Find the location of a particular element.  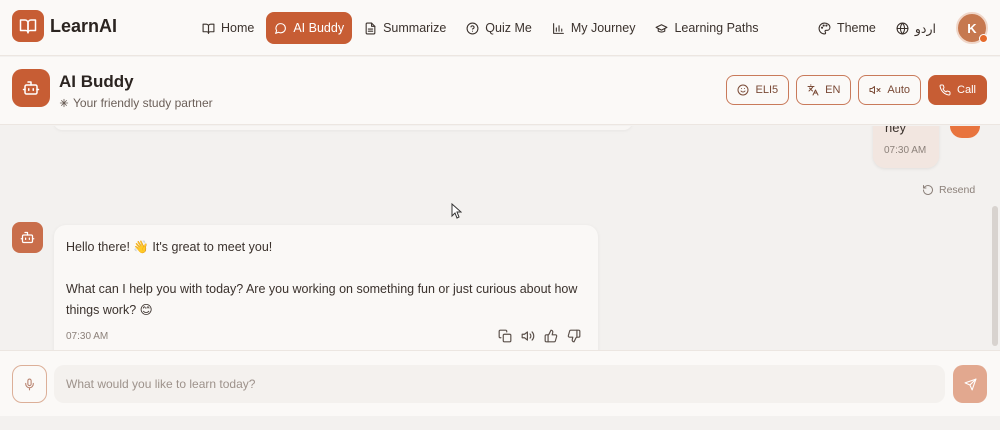

help-circle-icon is located at coordinates (472, 28).